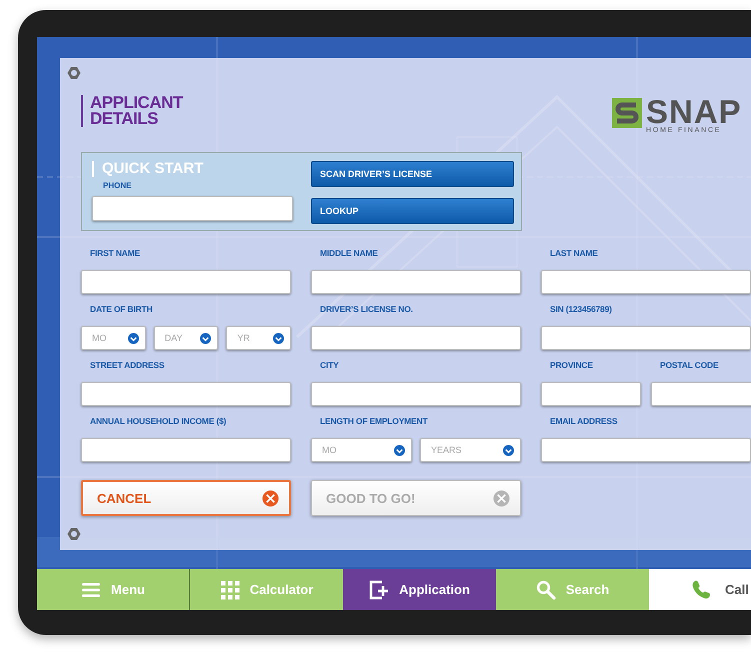  I want to click on field-label: MIDDLE NAME, so click(349, 253).